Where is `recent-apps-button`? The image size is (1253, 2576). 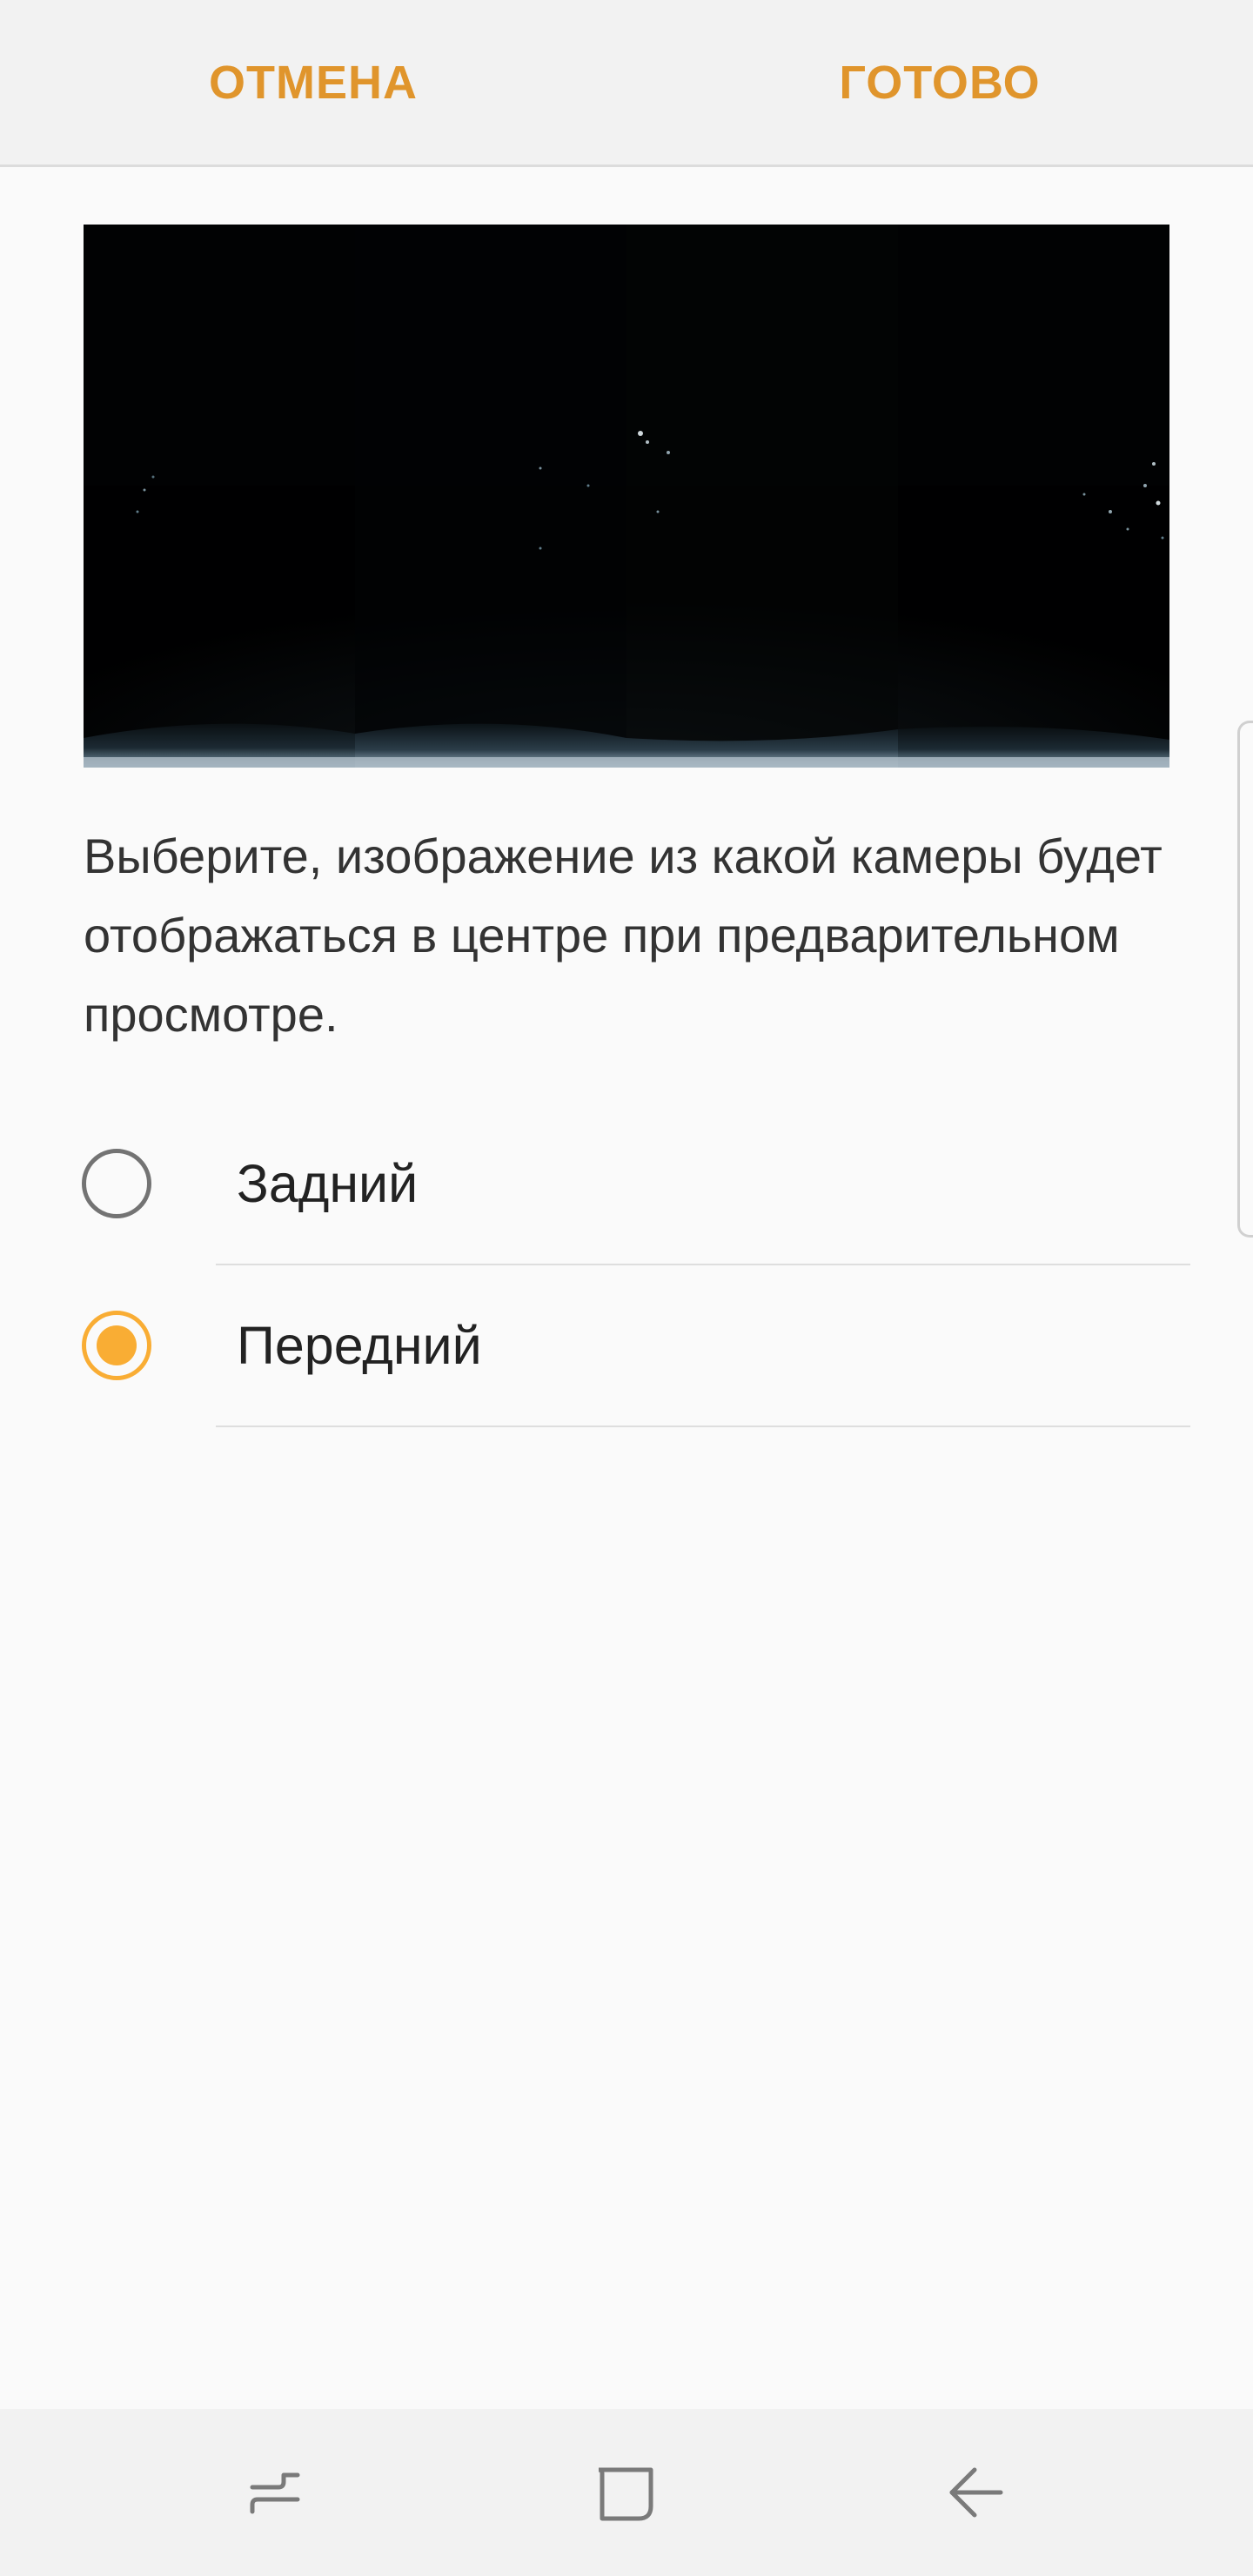
recent-apps-button is located at coordinates (275, 2492).